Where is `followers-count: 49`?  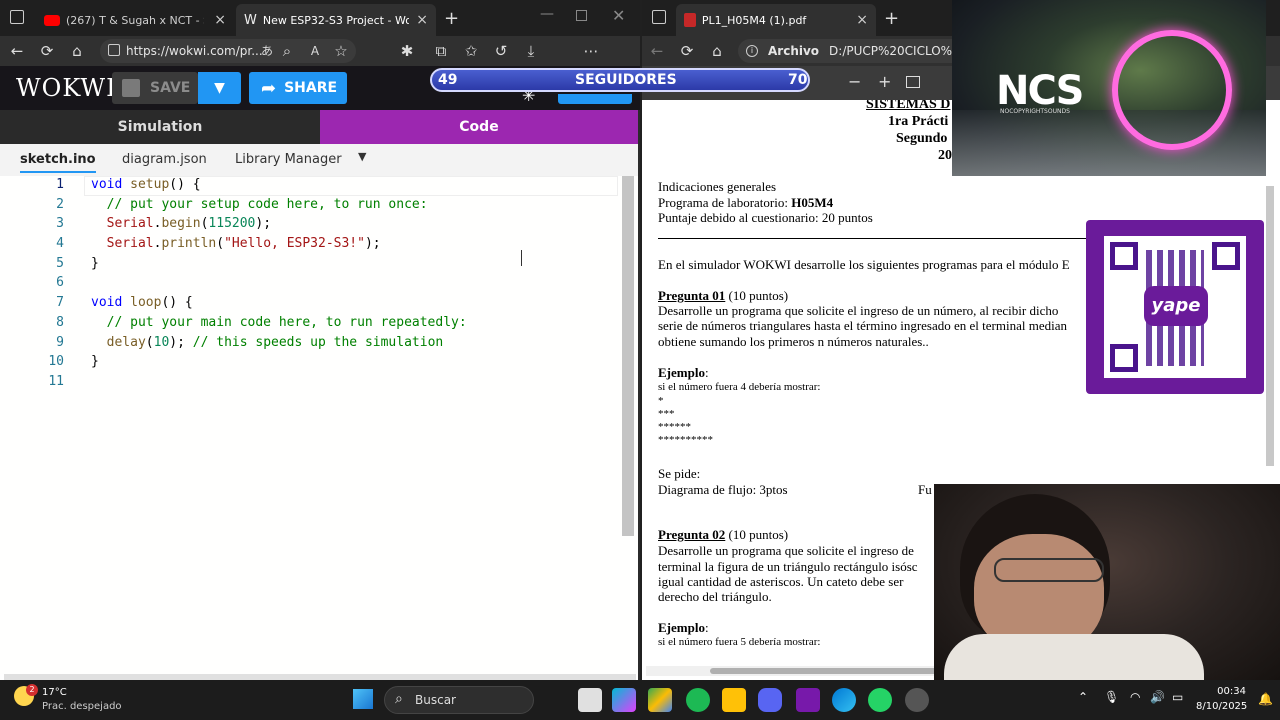 followers-count: 49 is located at coordinates (448, 80).